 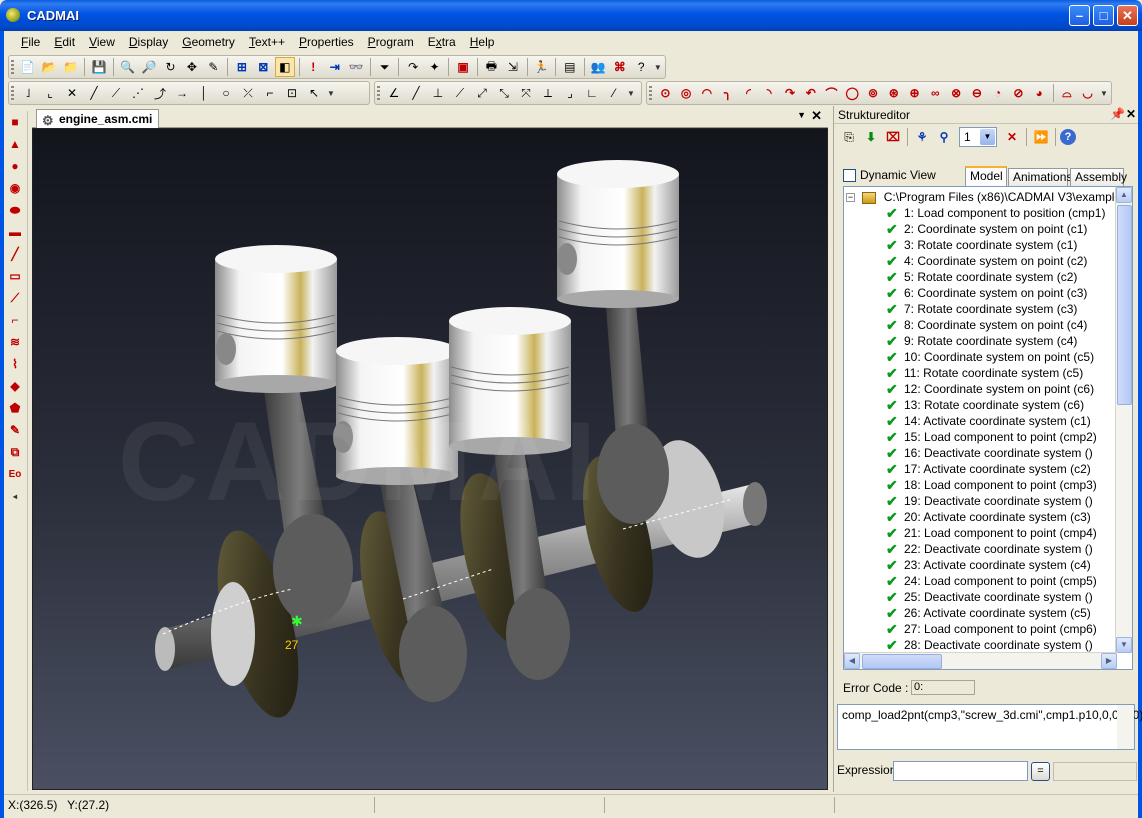 I want to click on circle-arc-icon: ◔, so click(x=997, y=93).